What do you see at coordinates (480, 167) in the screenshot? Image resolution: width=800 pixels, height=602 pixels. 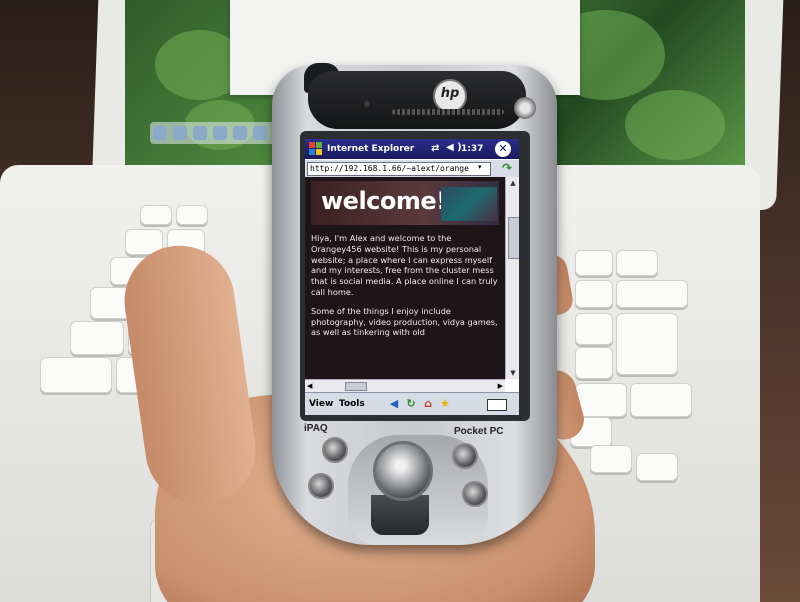 I see `url-dropdown-icon: ▾` at bounding box center [480, 167].